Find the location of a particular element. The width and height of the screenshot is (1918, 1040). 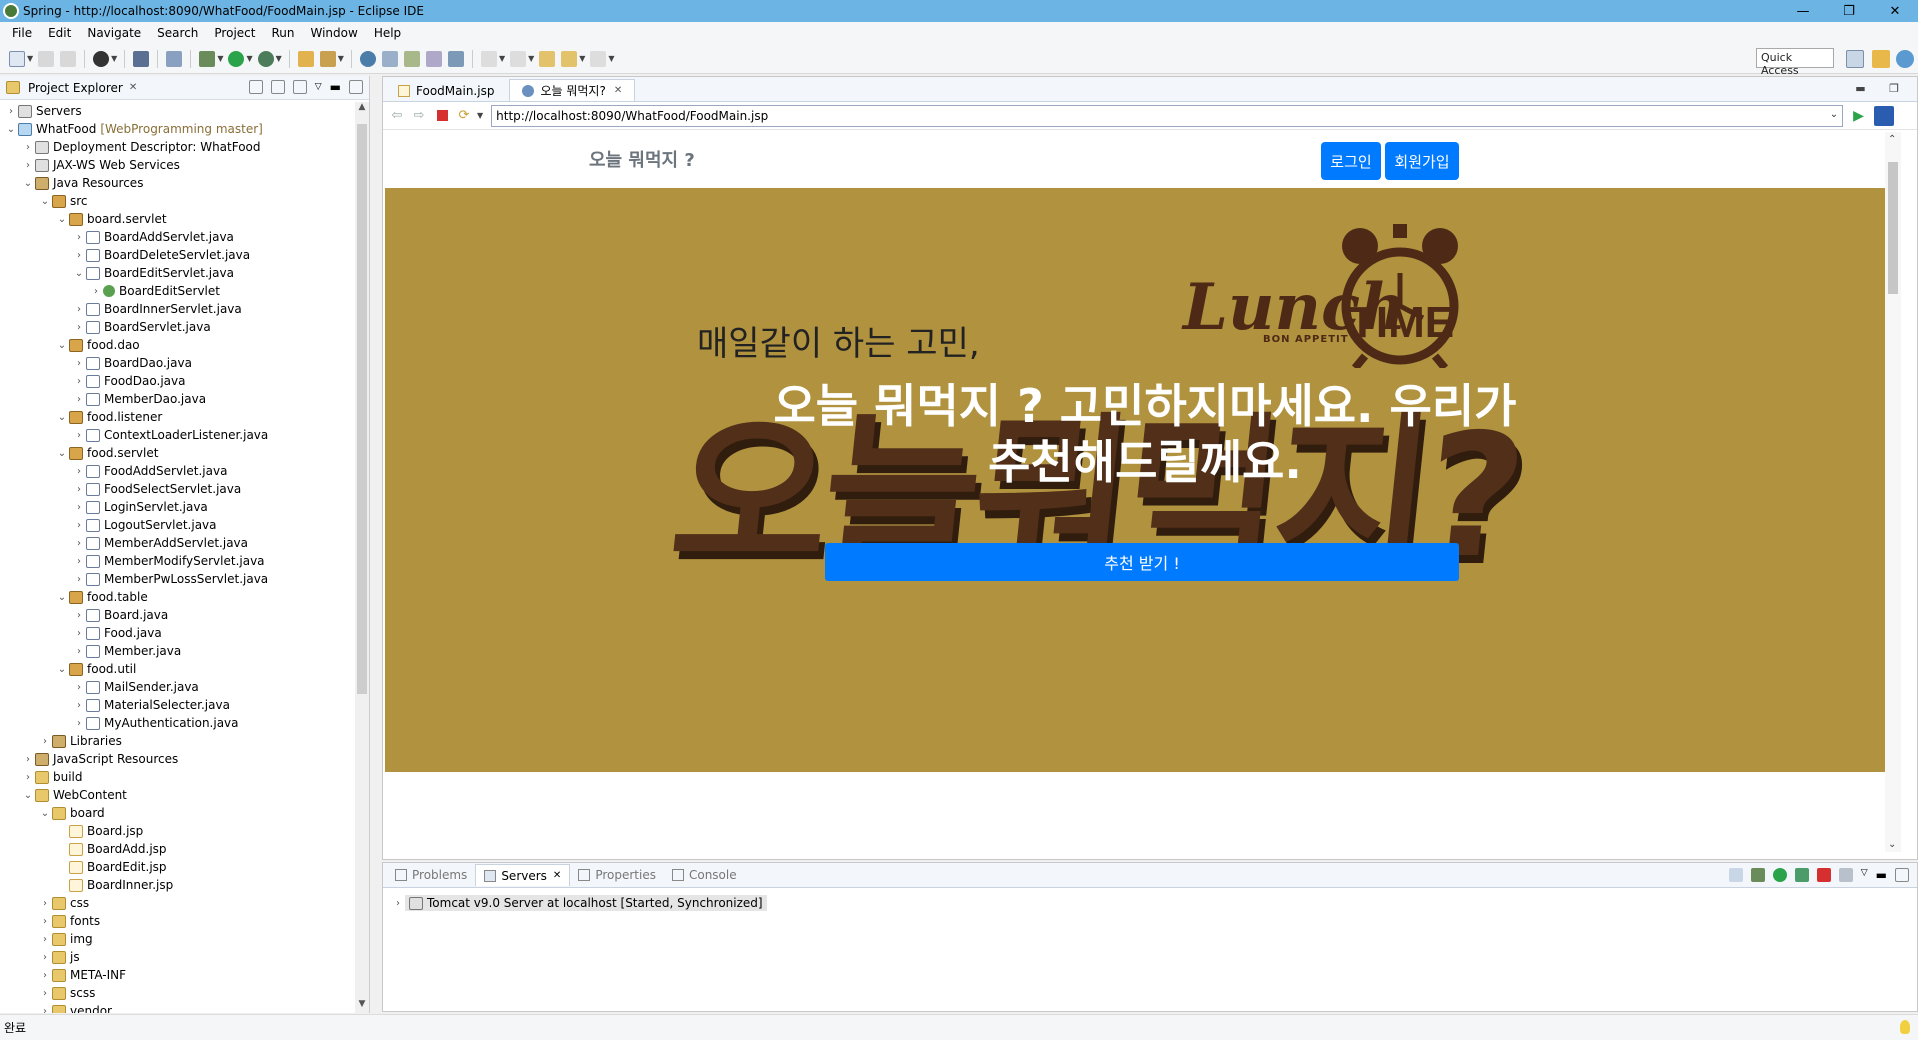

menu-project: Project is located at coordinates (234, 33).